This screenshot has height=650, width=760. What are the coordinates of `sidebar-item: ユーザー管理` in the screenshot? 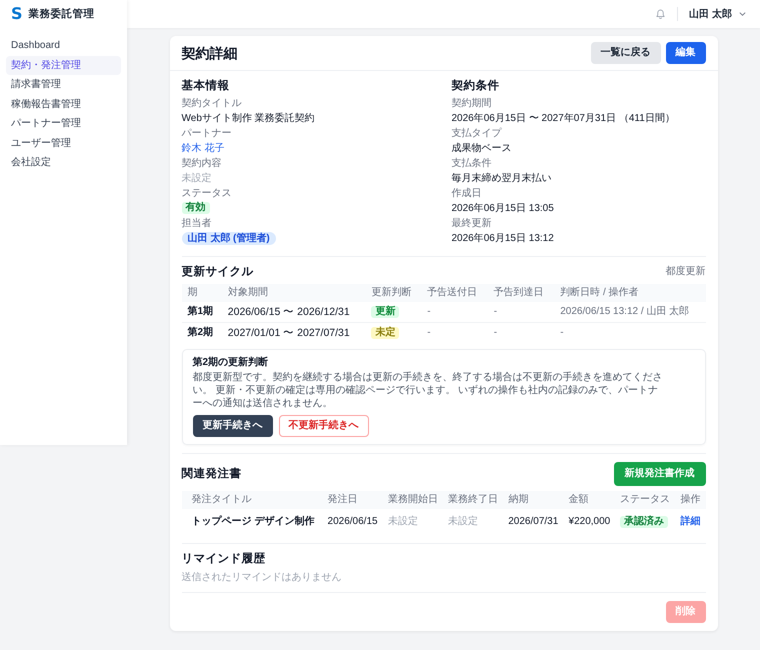 It's located at (63, 143).